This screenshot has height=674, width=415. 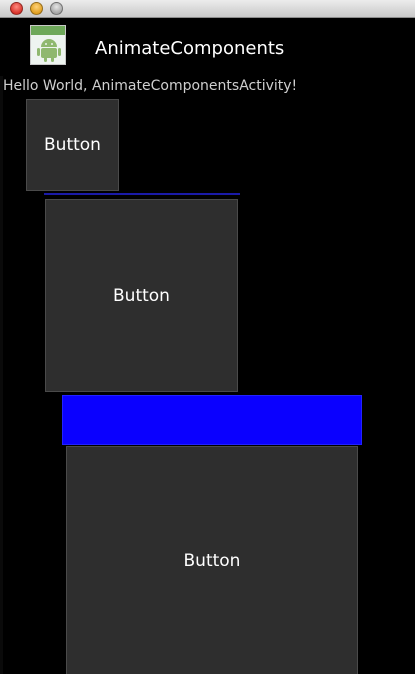 I want to click on button-small: Button, so click(x=72, y=145).